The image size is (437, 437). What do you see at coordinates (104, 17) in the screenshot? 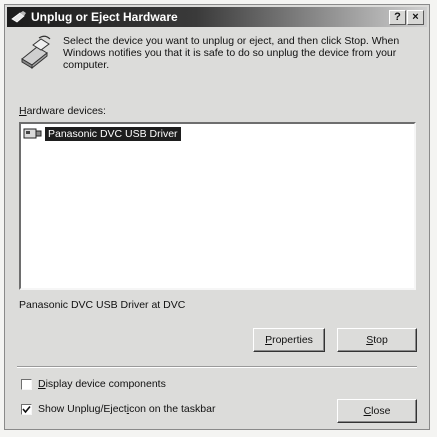
I see `window-title: Unplug or Eject Hardware` at bounding box center [104, 17].